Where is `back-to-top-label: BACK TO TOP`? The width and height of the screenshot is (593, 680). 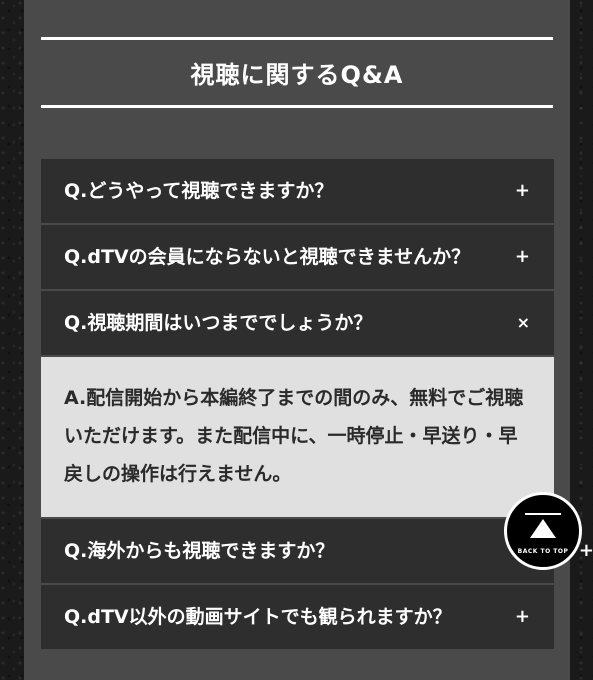
back-to-top-label: BACK TO TOP is located at coordinates (543, 551).